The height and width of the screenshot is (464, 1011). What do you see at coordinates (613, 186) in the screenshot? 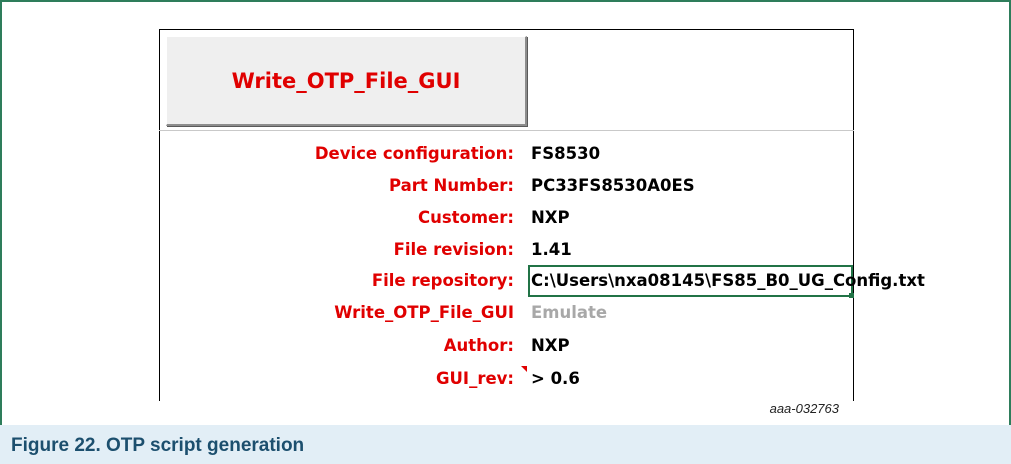
I see `part-number-value: PC33FS8530A0ES` at bounding box center [613, 186].